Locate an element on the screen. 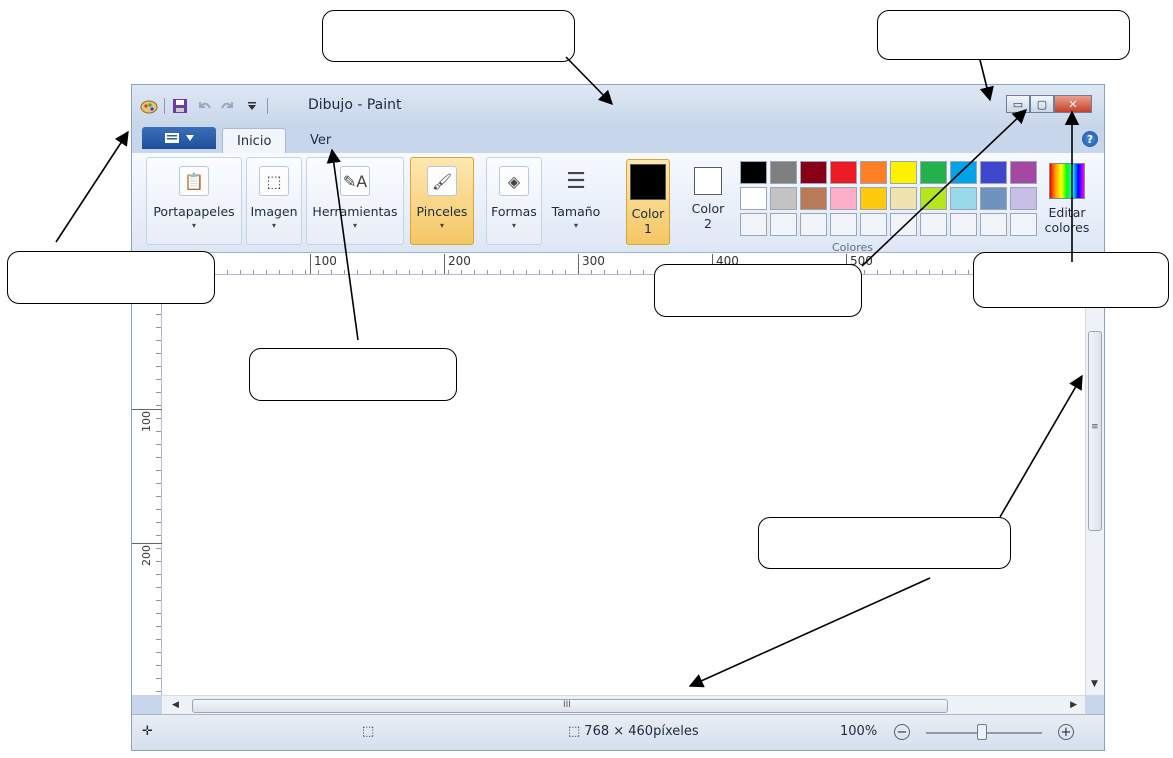  redo-icon is located at coordinates (228, 106).